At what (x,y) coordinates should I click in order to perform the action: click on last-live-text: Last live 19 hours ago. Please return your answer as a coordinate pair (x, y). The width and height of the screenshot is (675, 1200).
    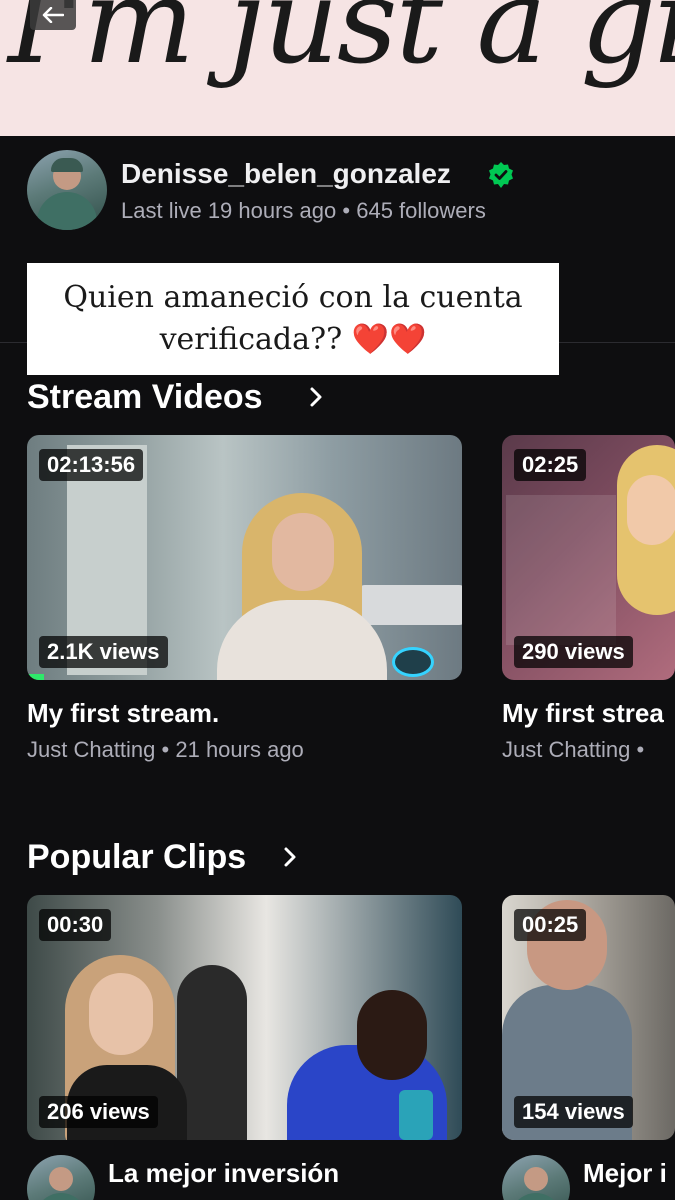
    Looking at the image, I should click on (229, 210).